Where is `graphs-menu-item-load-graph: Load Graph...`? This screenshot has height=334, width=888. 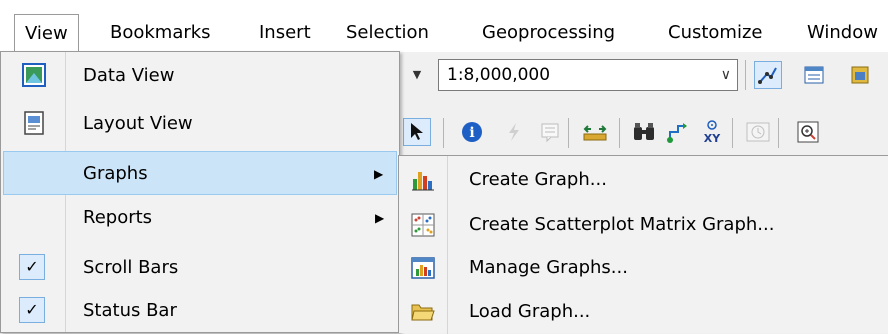
graphs-menu-item-load-graph: Load Graph... is located at coordinates (644, 312).